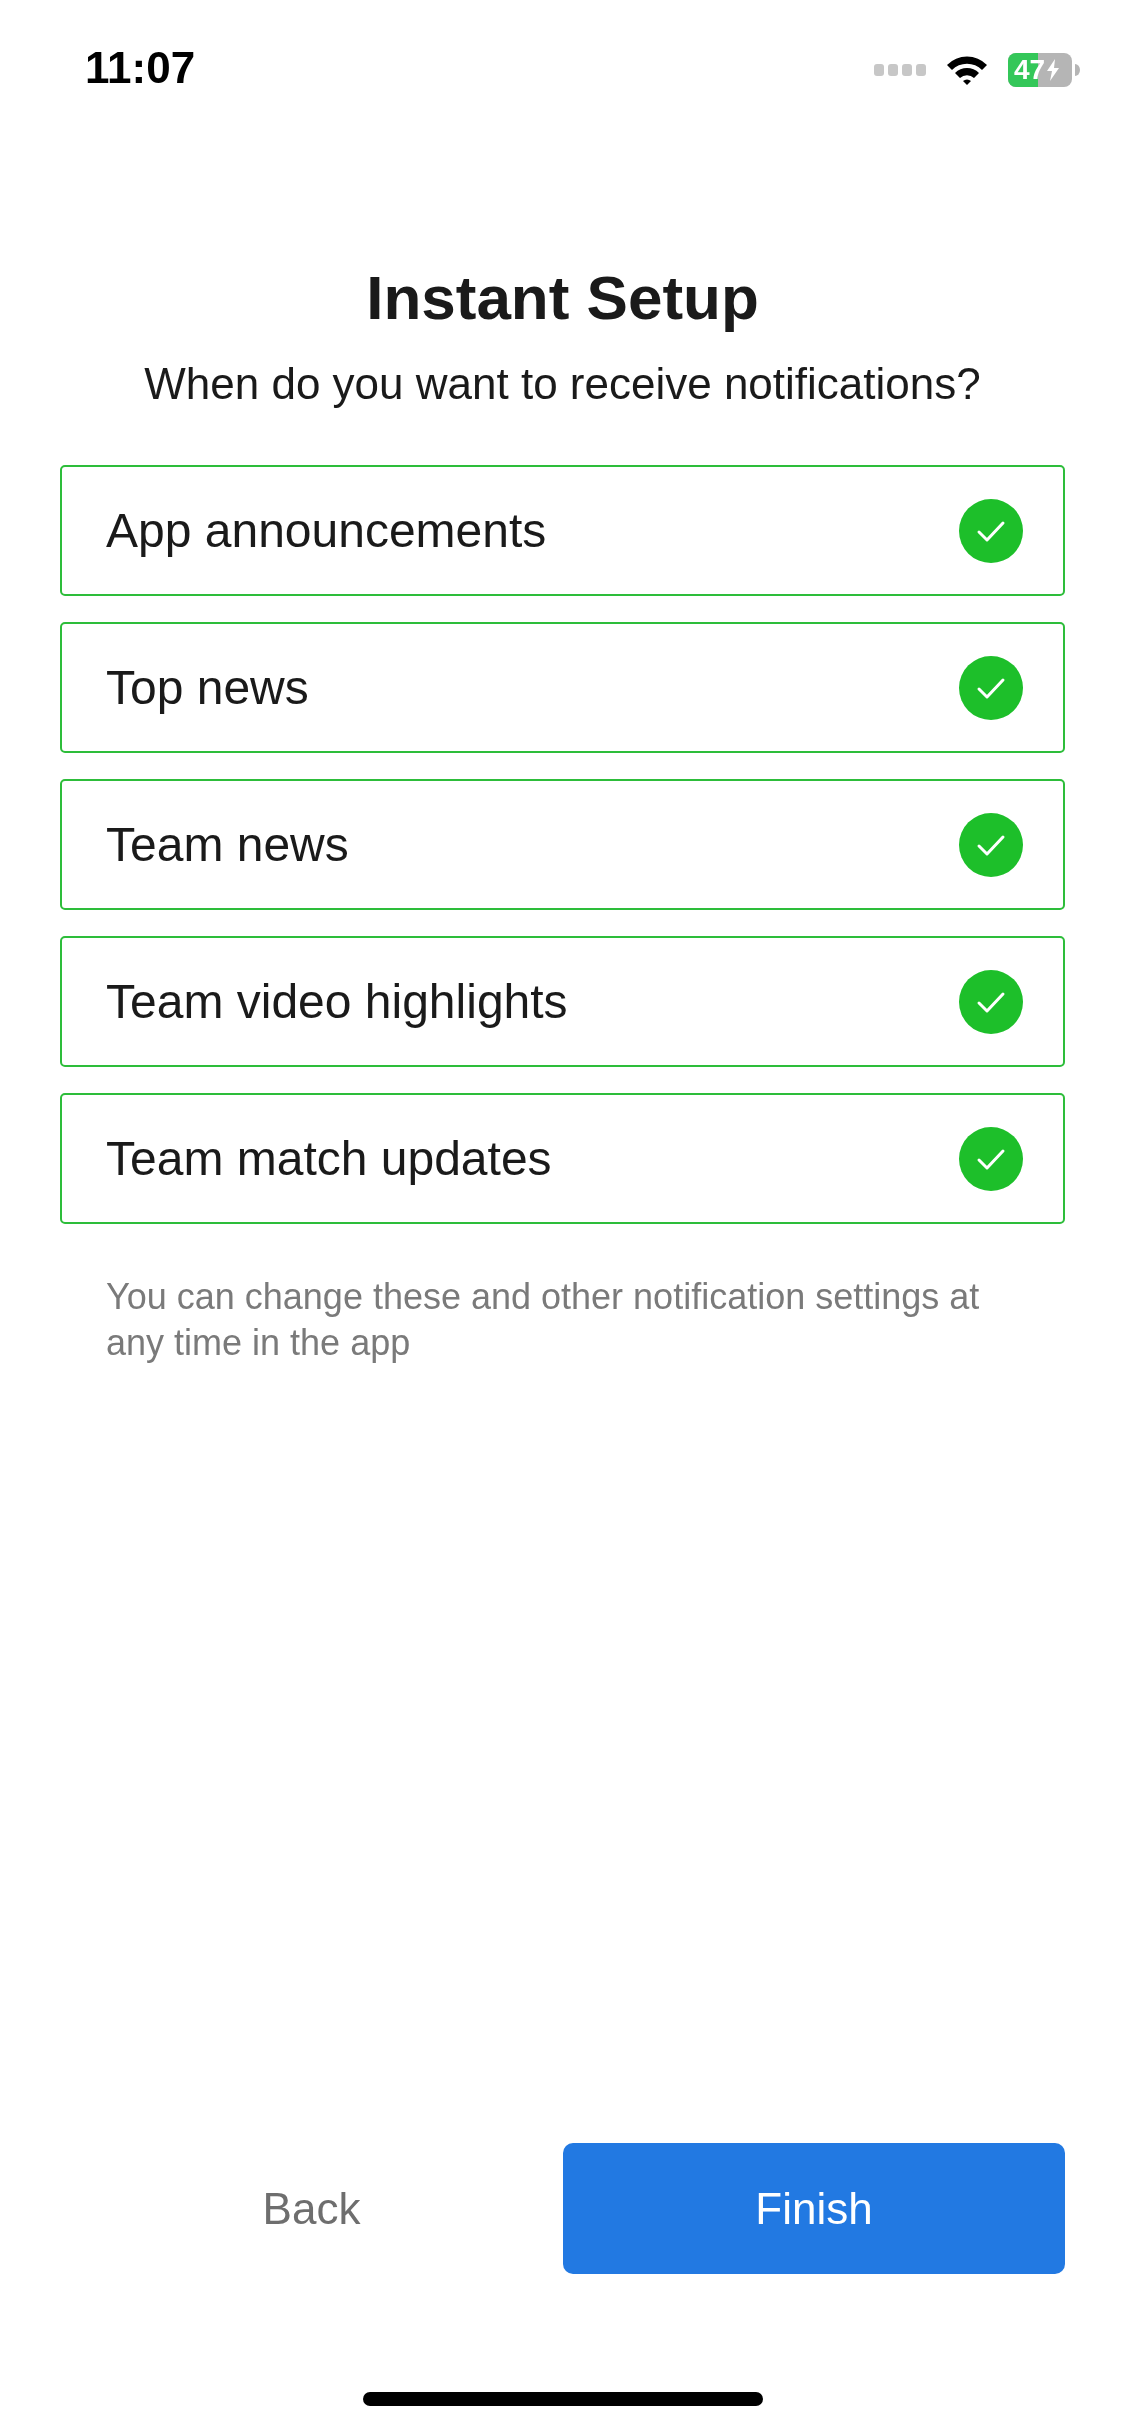 The image size is (1125, 2436). What do you see at coordinates (329, 1158) in the screenshot?
I see `option-label: Team match updates` at bounding box center [329, 1158].